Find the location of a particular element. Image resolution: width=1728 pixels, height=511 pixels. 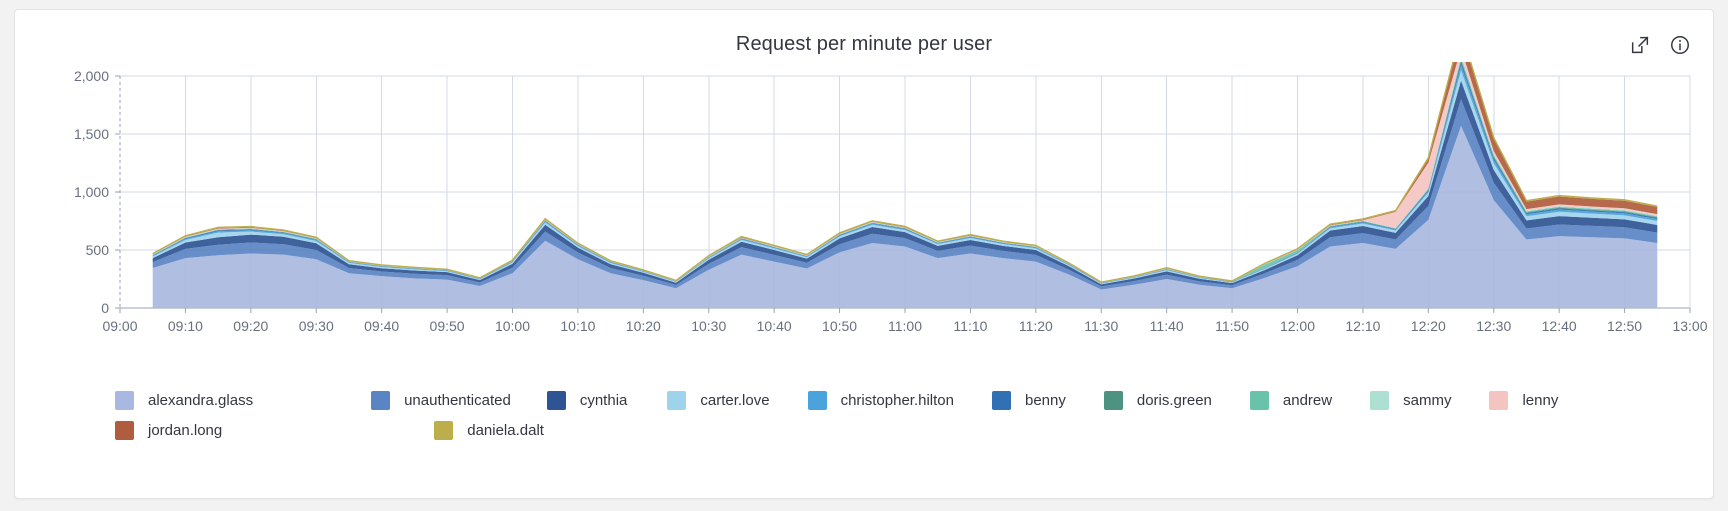

x-tick-label: 09:00 is located at coordinates (119, 326).